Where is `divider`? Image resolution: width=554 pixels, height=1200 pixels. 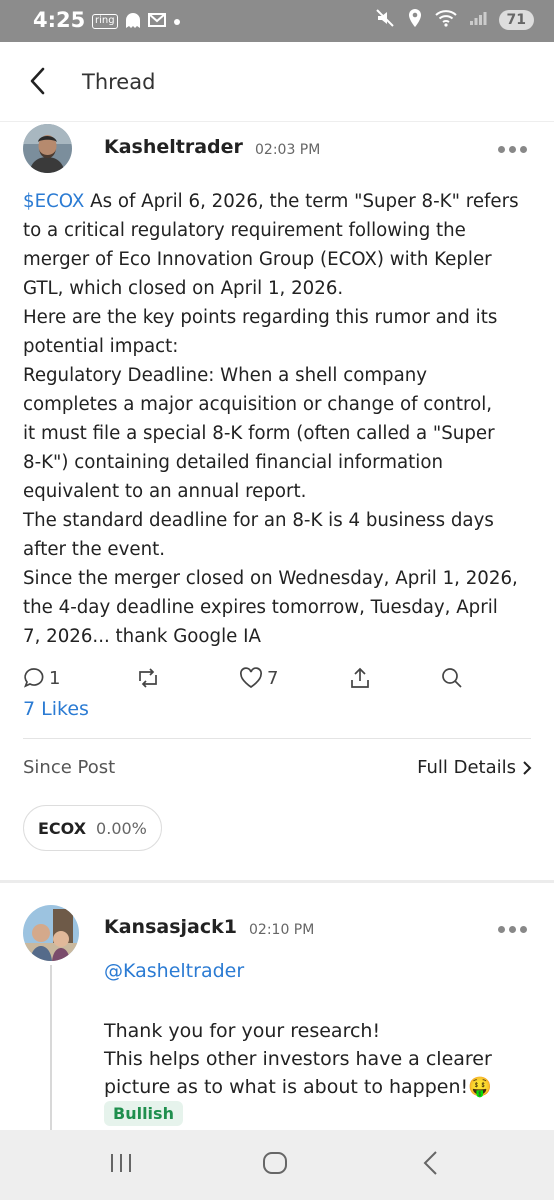
divider is located at coordinates (277, 738).